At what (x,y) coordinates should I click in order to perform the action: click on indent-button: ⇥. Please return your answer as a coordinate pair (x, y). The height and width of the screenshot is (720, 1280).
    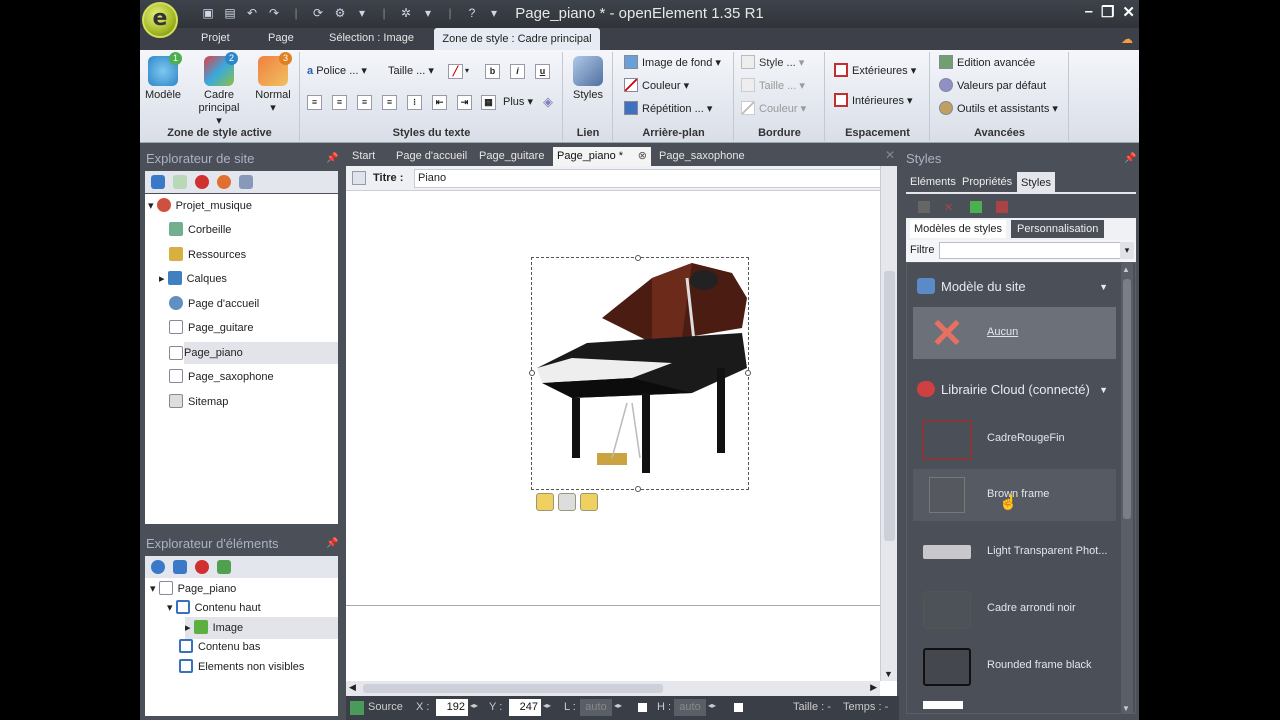
    Looking at the image, I should click on (464, 102).